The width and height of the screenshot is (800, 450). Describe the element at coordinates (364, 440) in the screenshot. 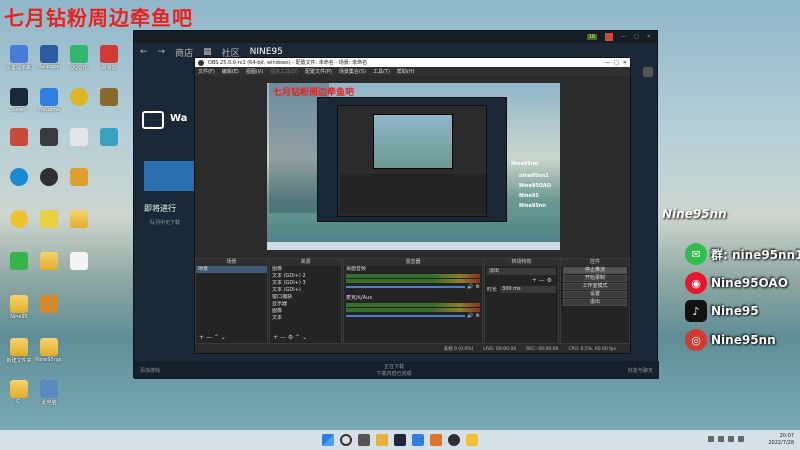

I see `task-view-icon` at that location.